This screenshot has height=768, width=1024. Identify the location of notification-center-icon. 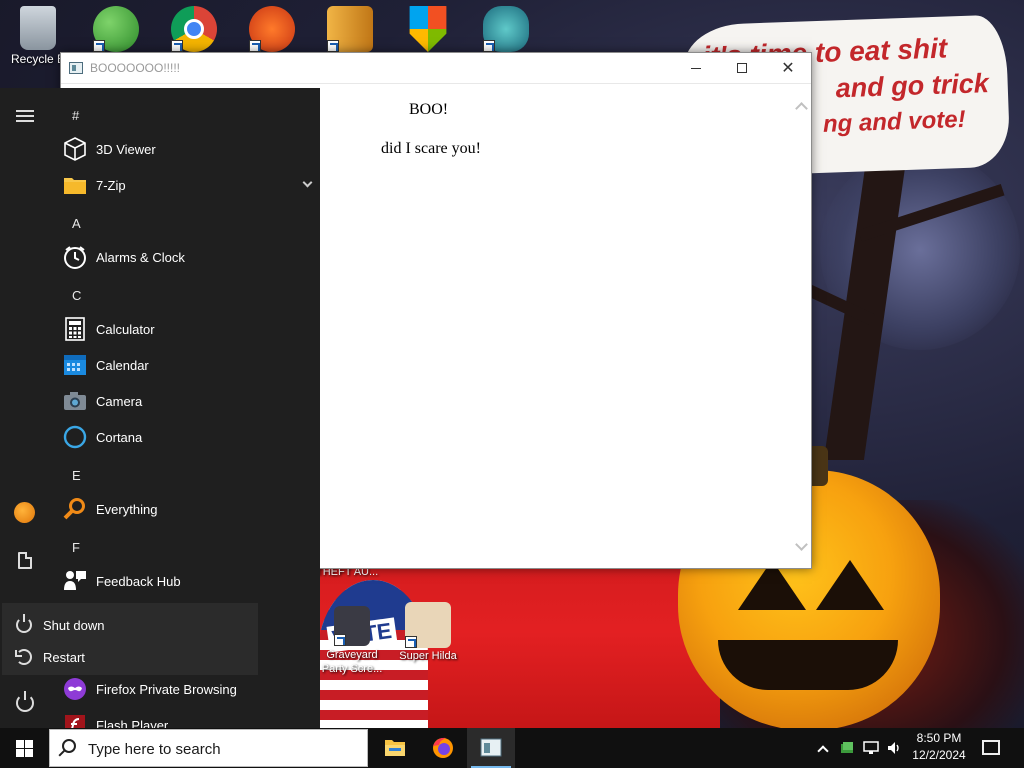
(991, 747).